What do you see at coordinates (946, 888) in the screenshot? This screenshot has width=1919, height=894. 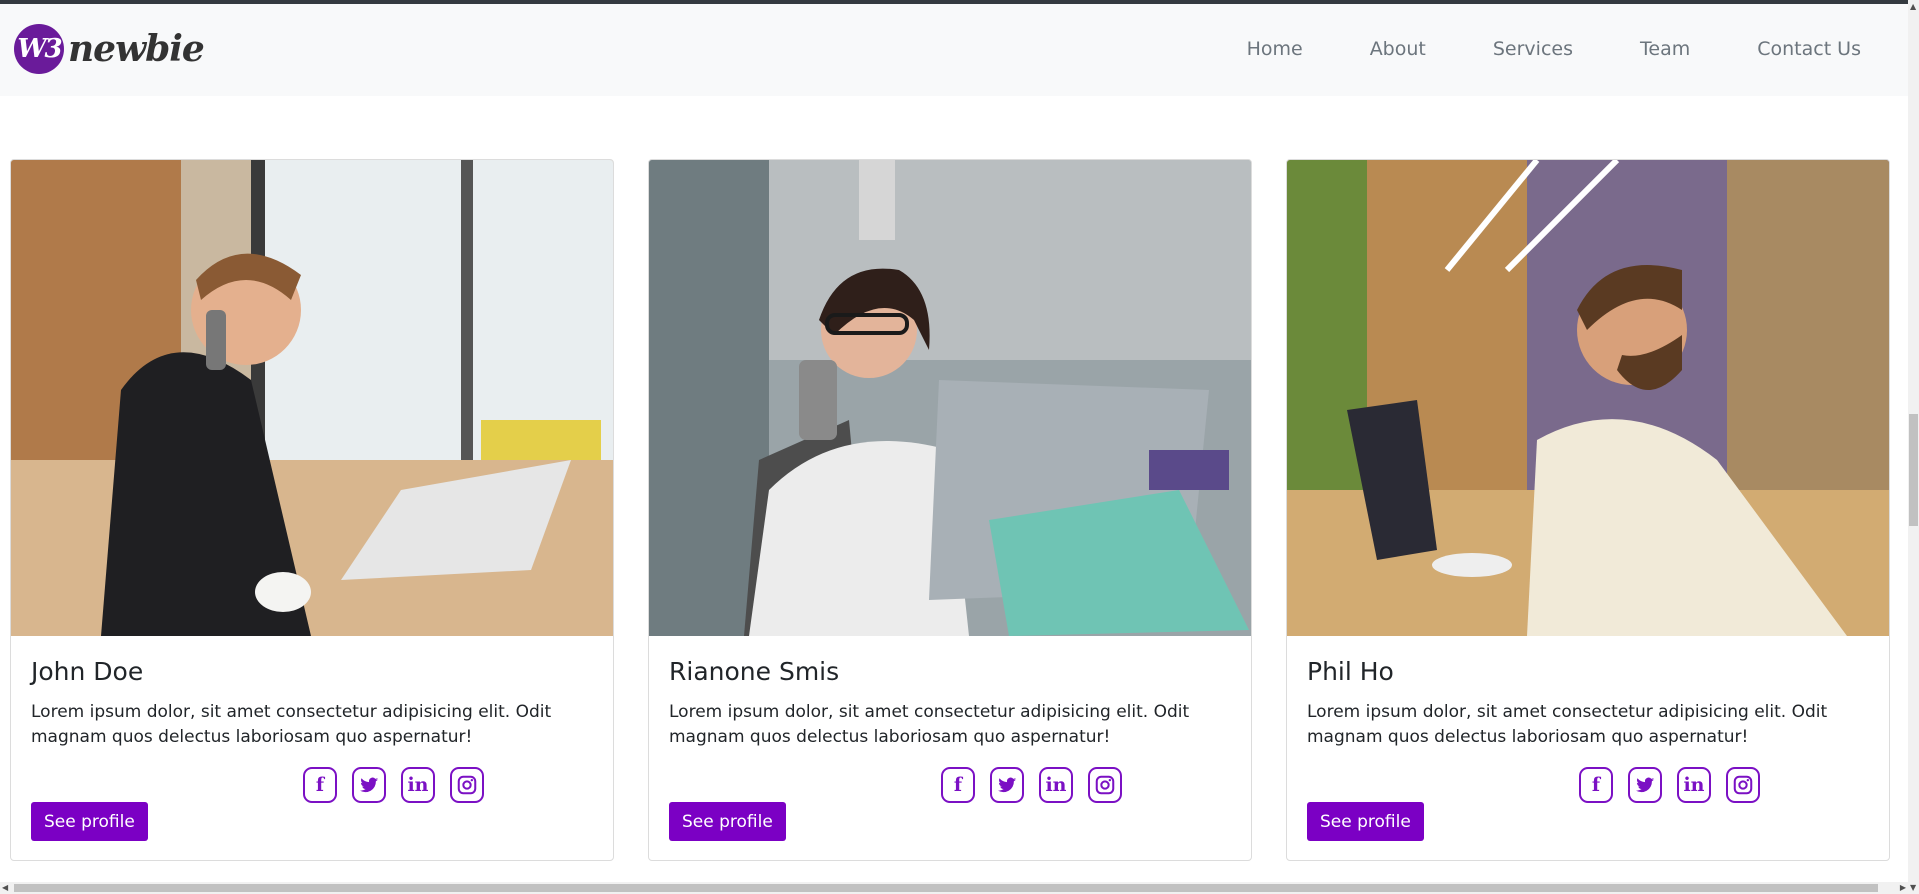 I see `horizontal-scrollbar-thumb` at bounding box center [946, 888].